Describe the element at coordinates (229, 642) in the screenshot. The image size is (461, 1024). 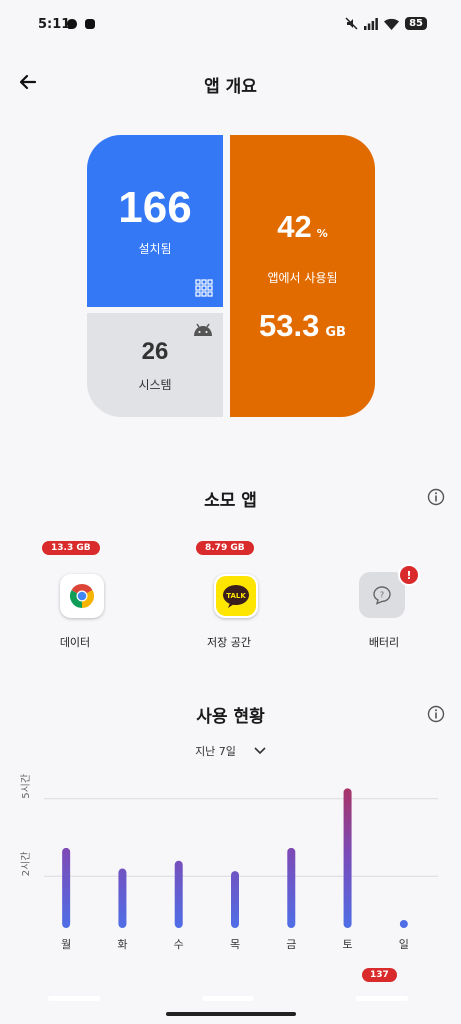
I see `storage-usage-label: 저장 공간` at that location.